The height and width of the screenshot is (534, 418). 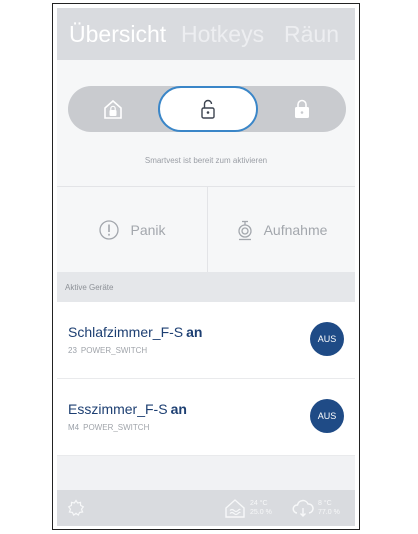 I want to click on outdoor-climate-values: 8 °C 77.0 %, so click(x=329, y=508).